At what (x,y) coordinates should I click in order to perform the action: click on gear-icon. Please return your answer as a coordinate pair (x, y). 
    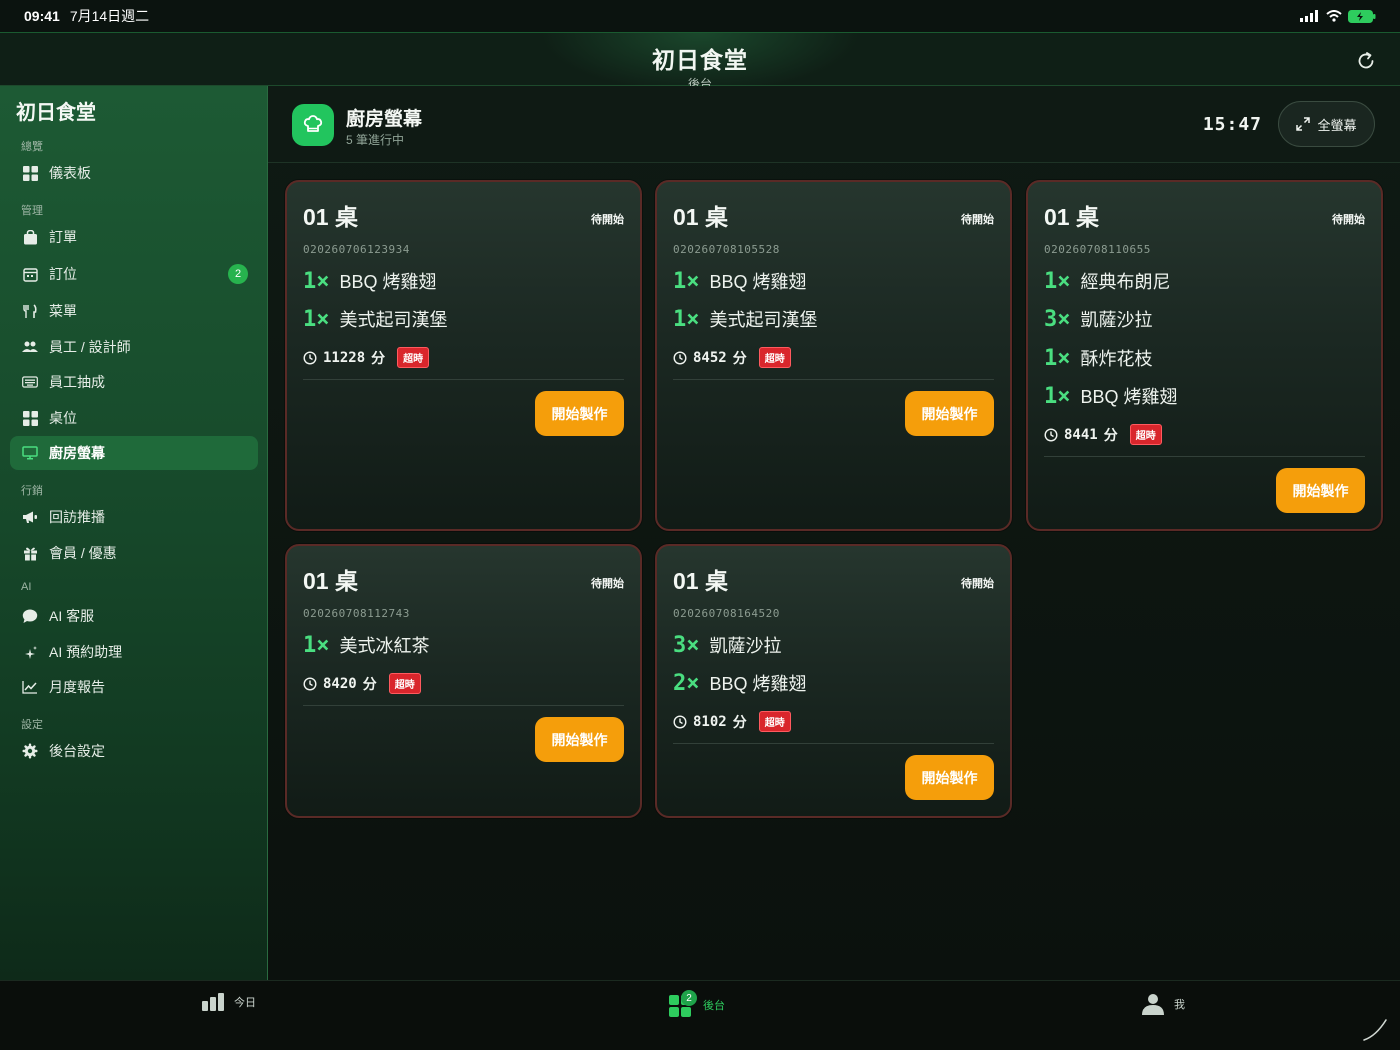
    Looking at the image, I should click on (30, 751).